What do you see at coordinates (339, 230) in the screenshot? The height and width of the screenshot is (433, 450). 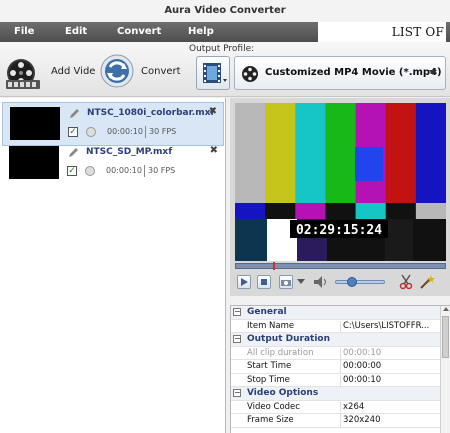 I see `timecode-overlay: 02:29:15:24` at bounding box center [339, 230].